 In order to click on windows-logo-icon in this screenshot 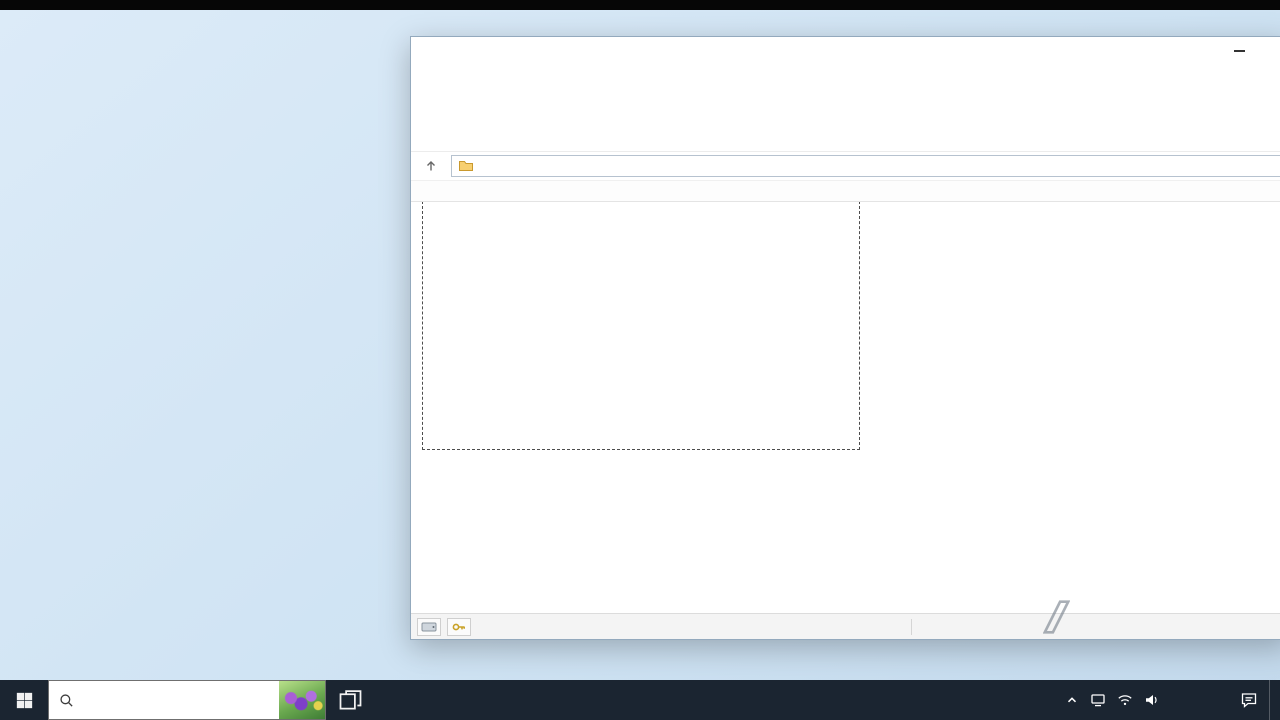, I will do `click(24, 700)`.